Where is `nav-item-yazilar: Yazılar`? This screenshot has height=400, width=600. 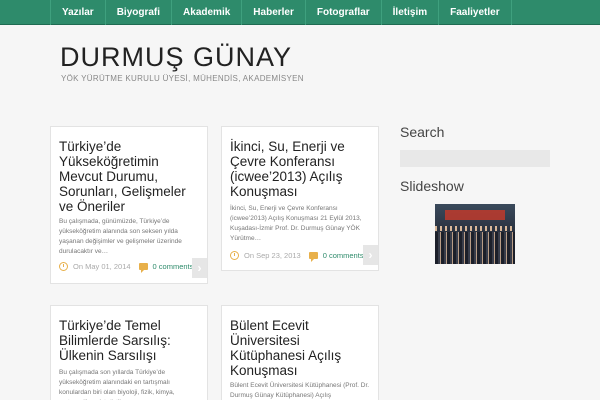
nav-item-yazilar: Yazılar is located at coordinates (78, 12).